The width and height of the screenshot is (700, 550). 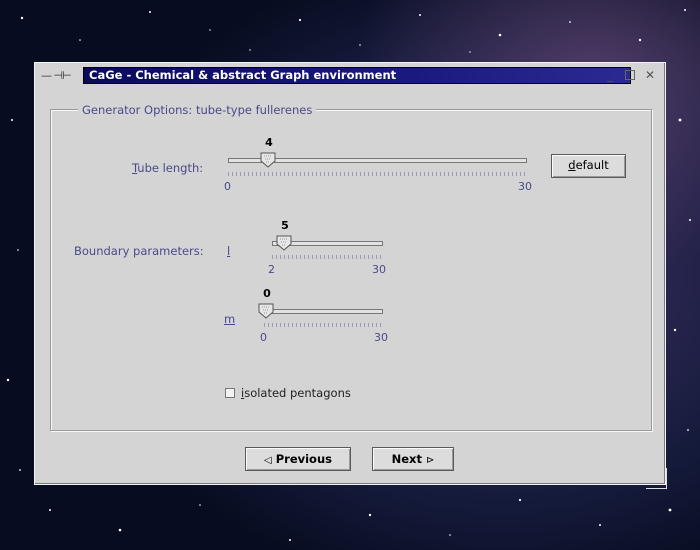 I want to click on m-parameter-min: 0, so click(x=263, y=337).